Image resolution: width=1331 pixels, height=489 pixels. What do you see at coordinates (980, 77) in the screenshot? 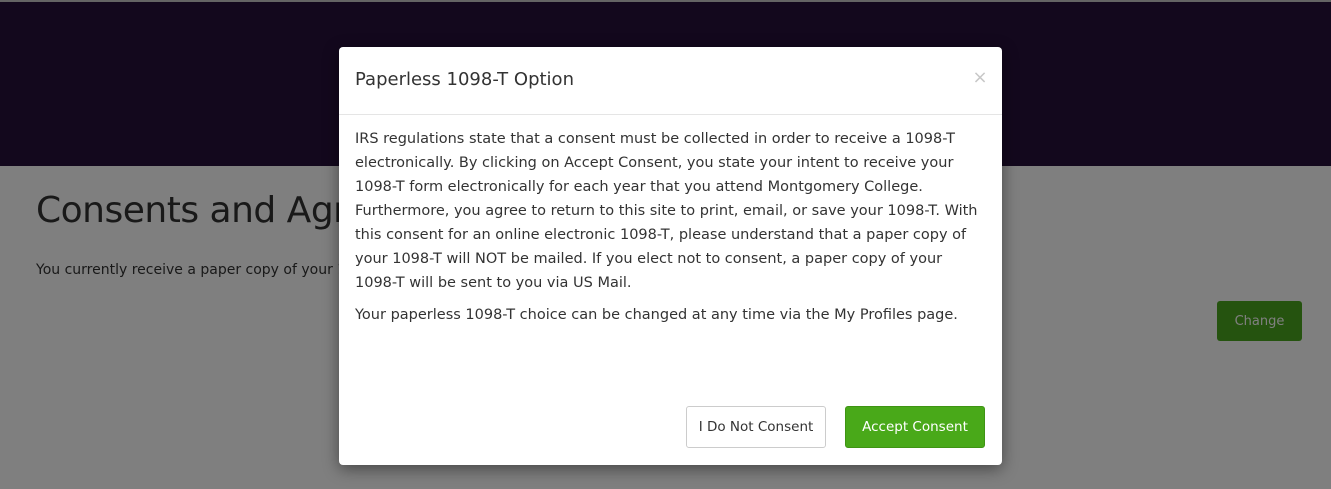
I see `close-icon: ×` at bounding box center [980, 77].